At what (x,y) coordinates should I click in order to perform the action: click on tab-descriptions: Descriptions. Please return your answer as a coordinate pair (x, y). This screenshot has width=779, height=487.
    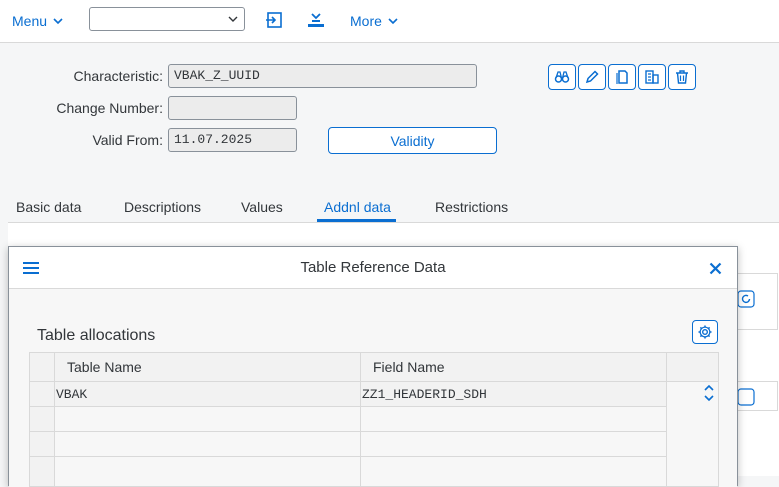
    Looking at the image, I should click on (162, 207).